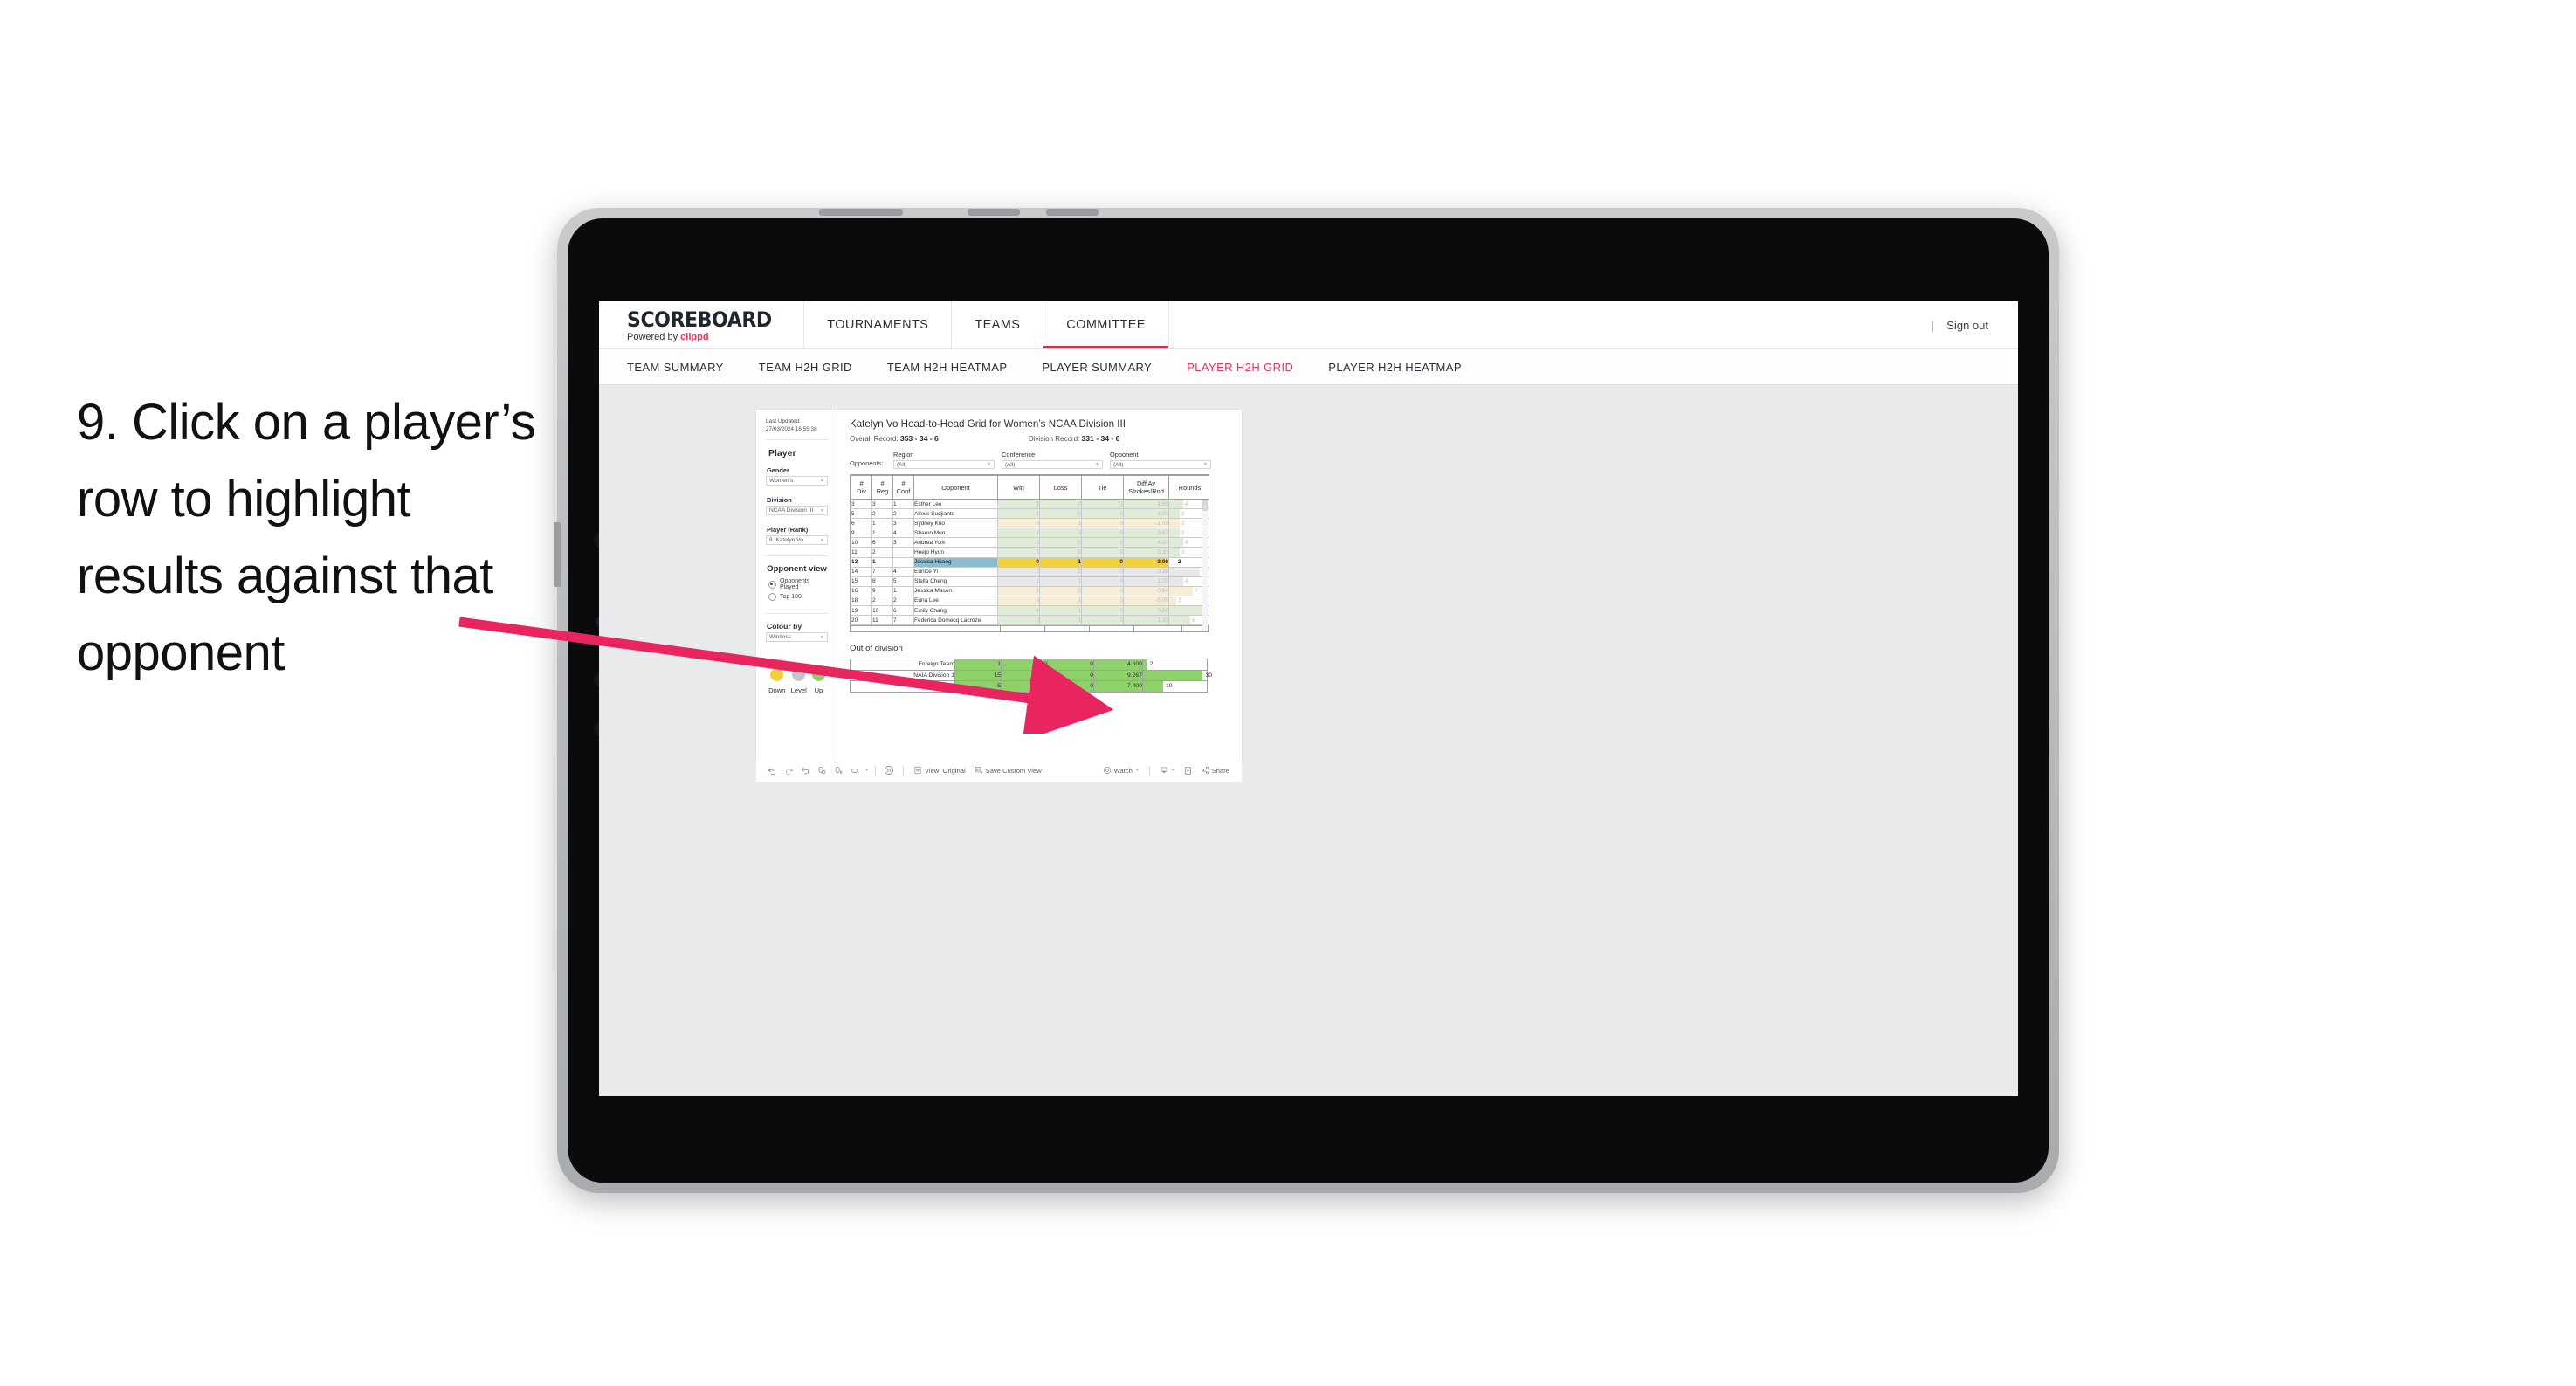 The width and height of the screenshot is (2576, 1386). I want to click on table-row: 19106Emily Chang4100.3011, so click(1030, 611).